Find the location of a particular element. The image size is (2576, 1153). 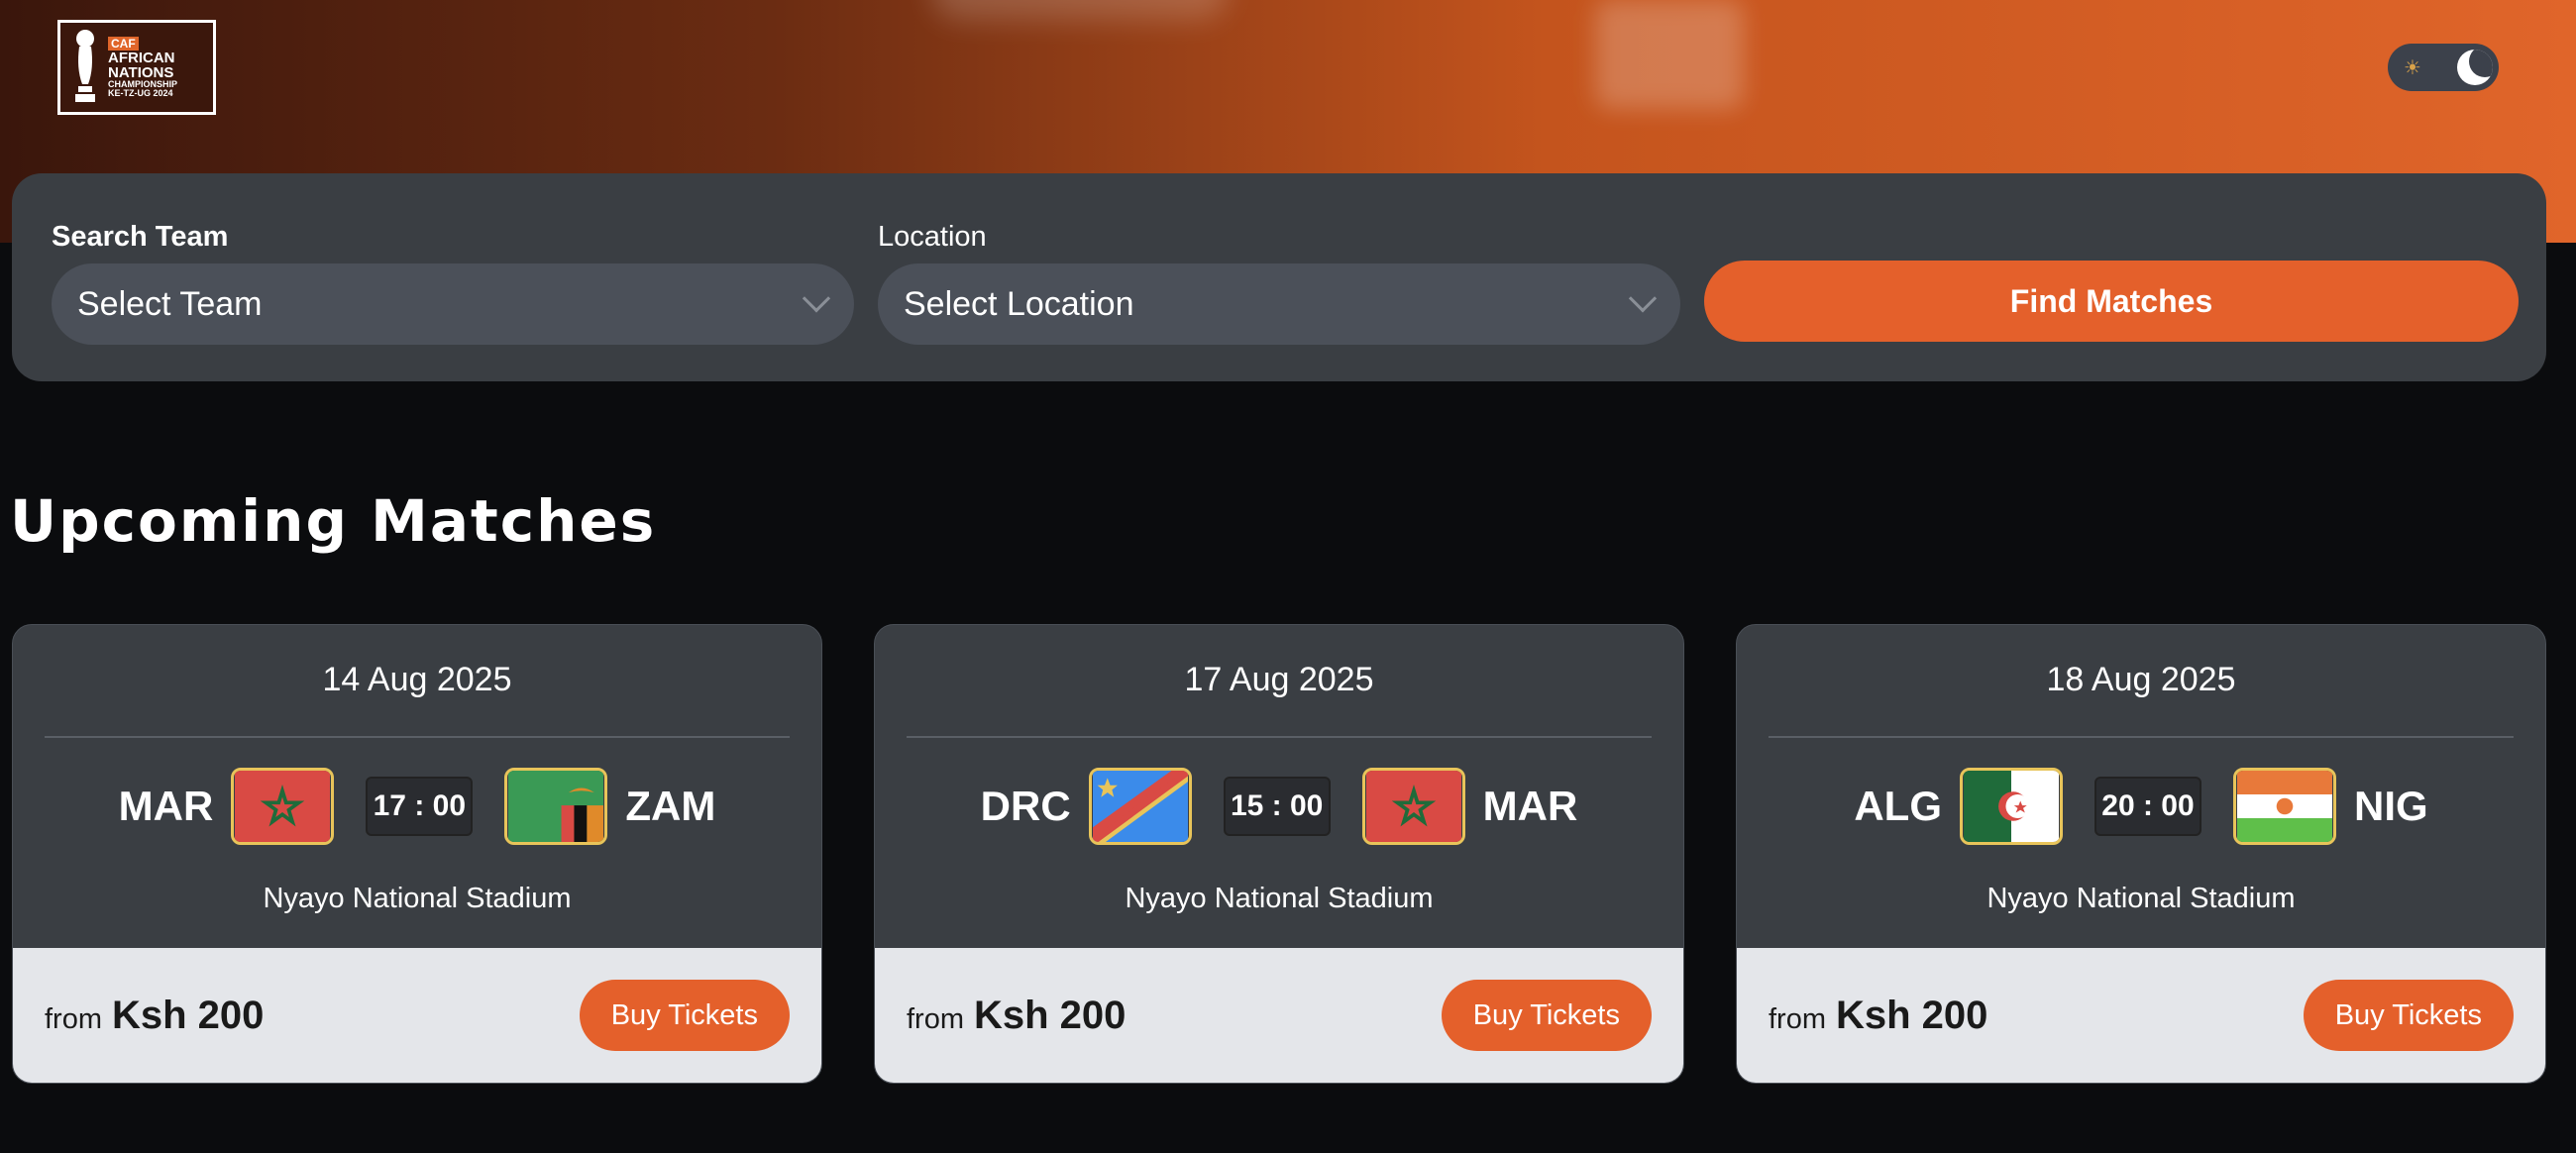

location-select-value: Select Location is located at coordinates (1019, 303).